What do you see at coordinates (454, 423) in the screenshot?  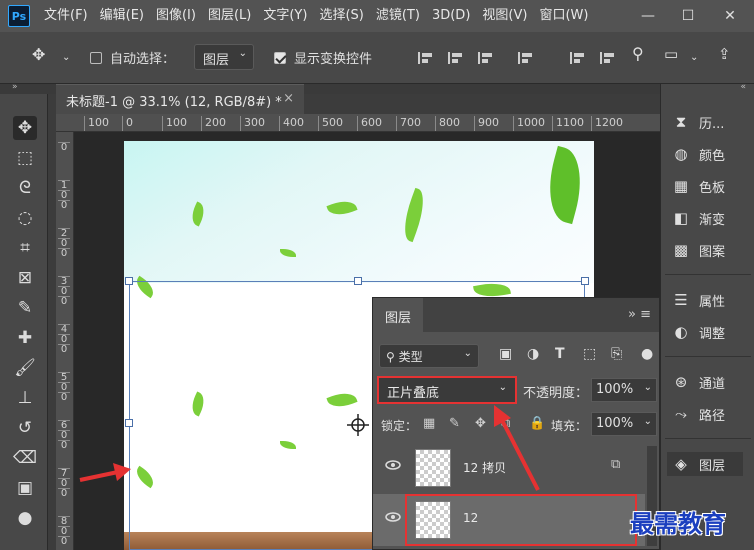 I see `lock-image-icon: ✎` at bounding box center [454, 423].